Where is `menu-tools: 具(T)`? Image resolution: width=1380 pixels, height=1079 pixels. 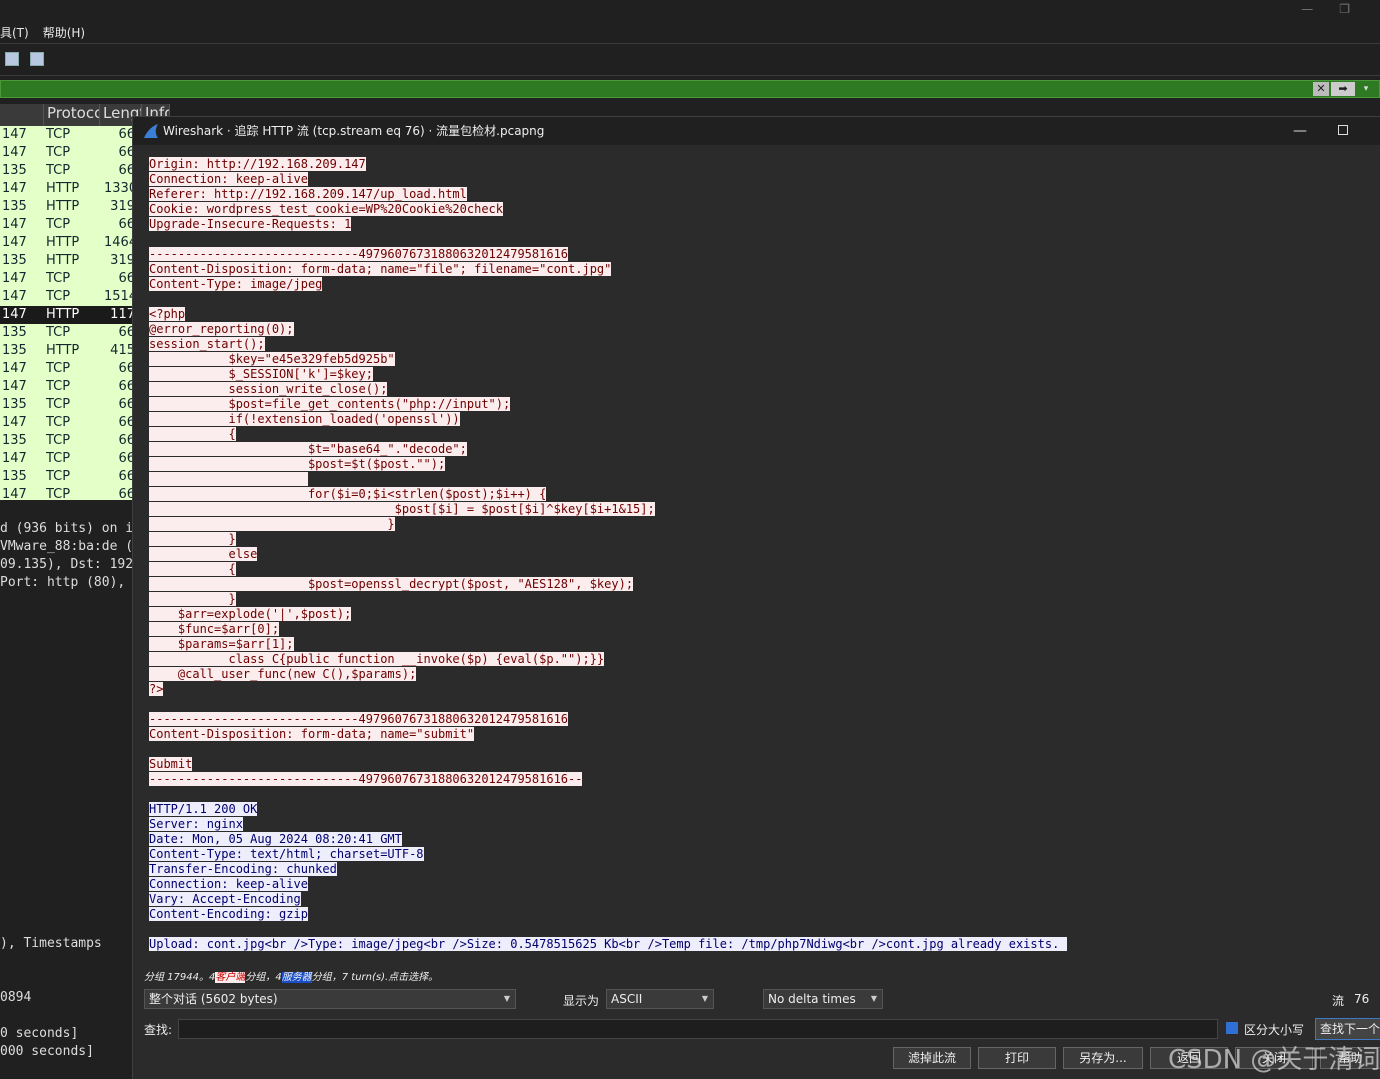
menu-tools: 具(T) is located at coordinates (14, 33).